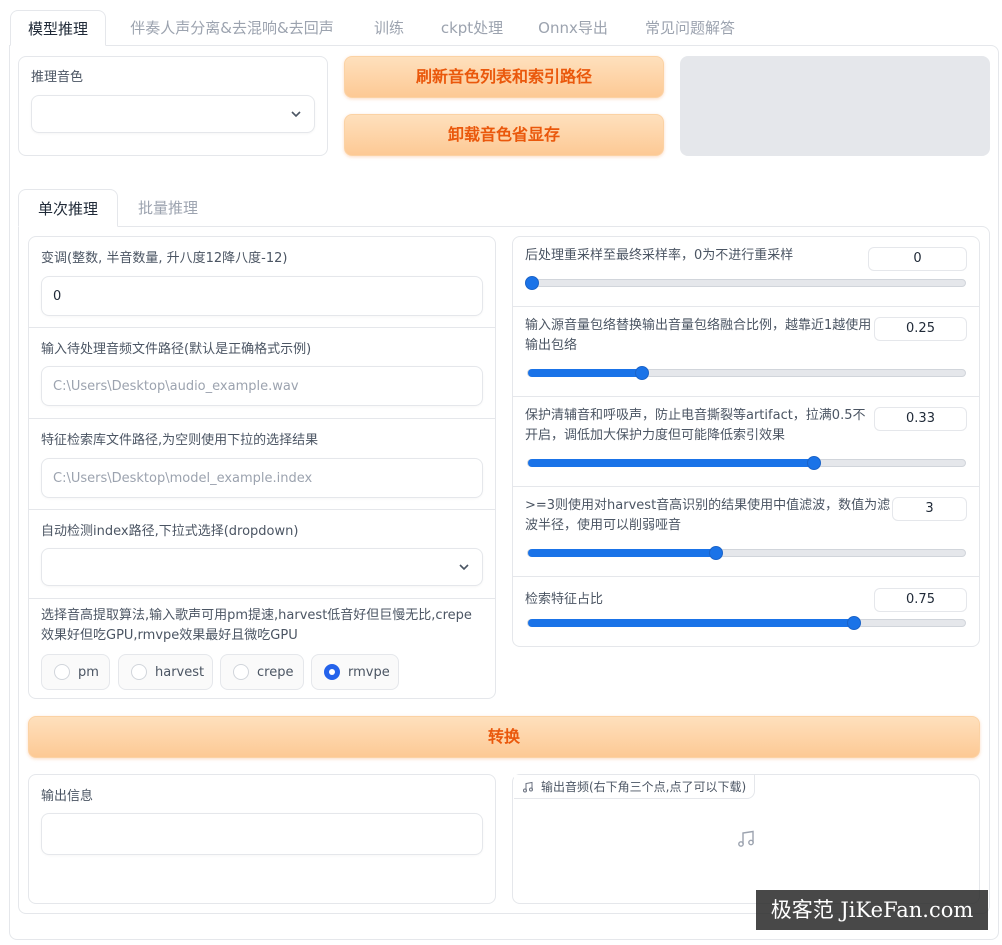  Describe the element at coordinates (746, 553) in the screenshot. I see `filter-radius-slider` at that location.